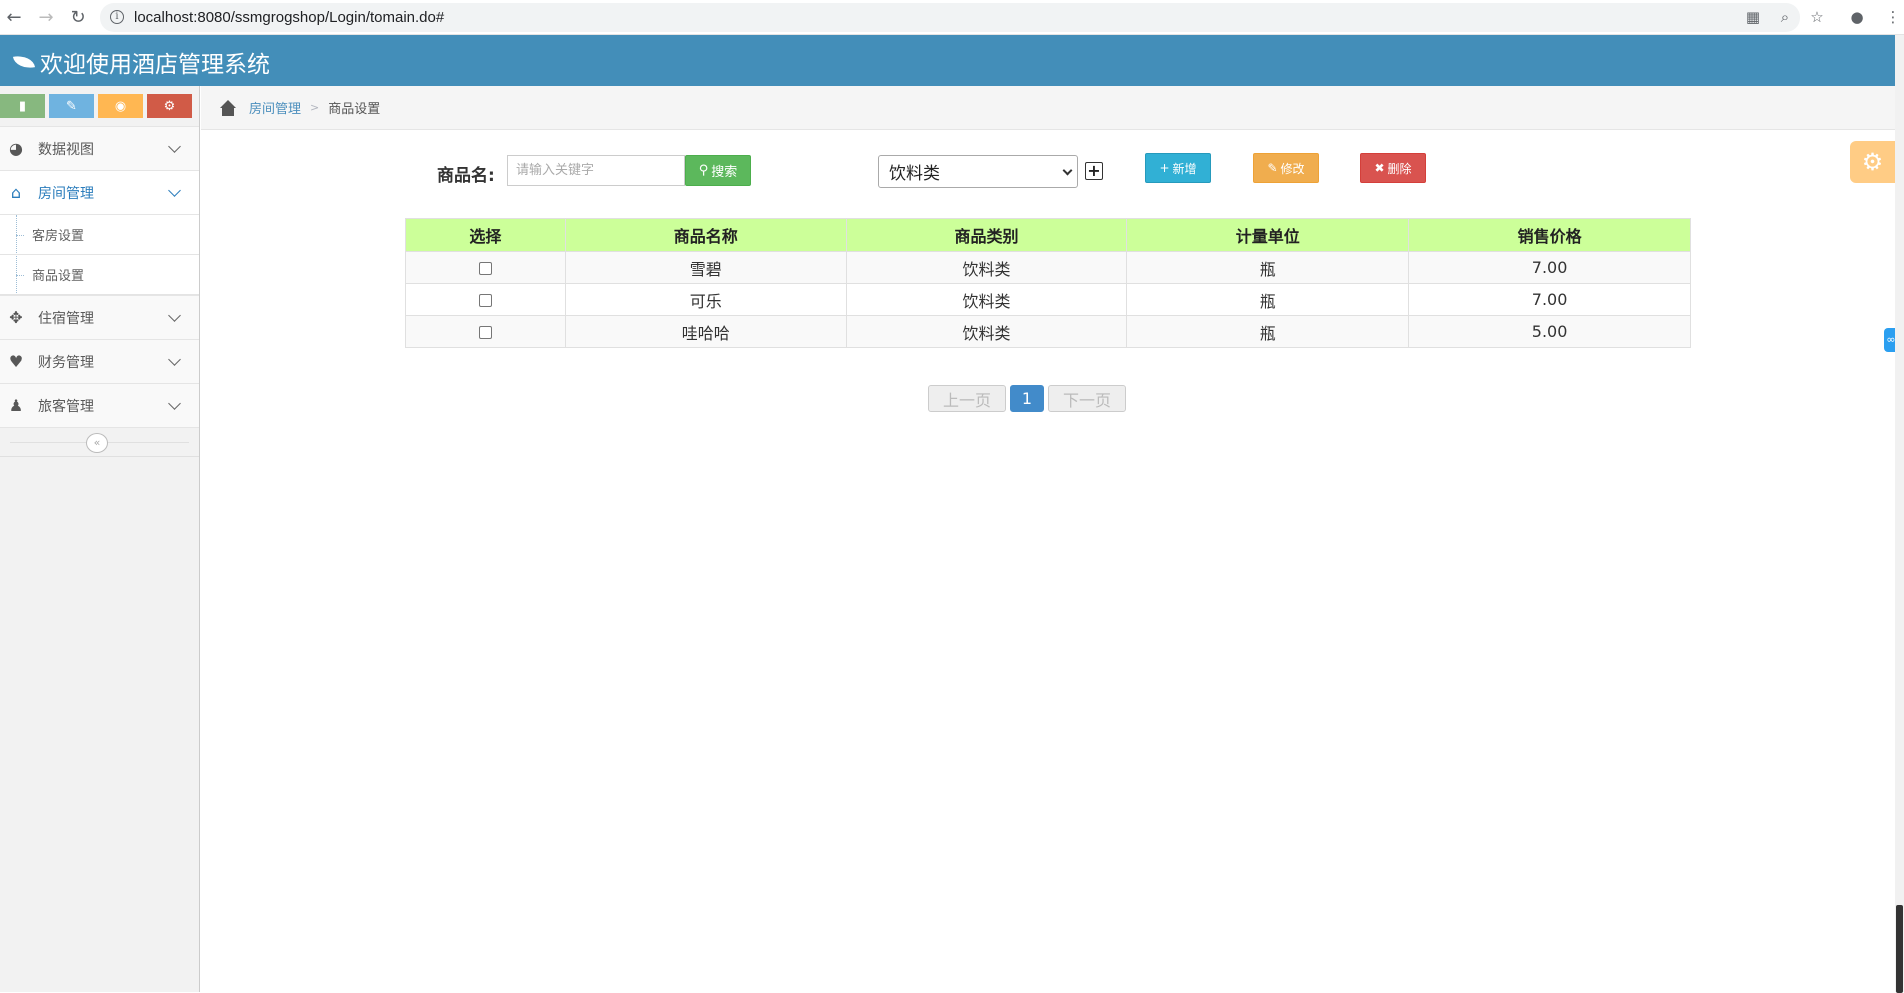 Image resolution: width=1904 pixels, height=993 pixels. Describe the element at coordinates (914, 174) in the screenshot. I see `category-selected-value: 饮料类` at that location.